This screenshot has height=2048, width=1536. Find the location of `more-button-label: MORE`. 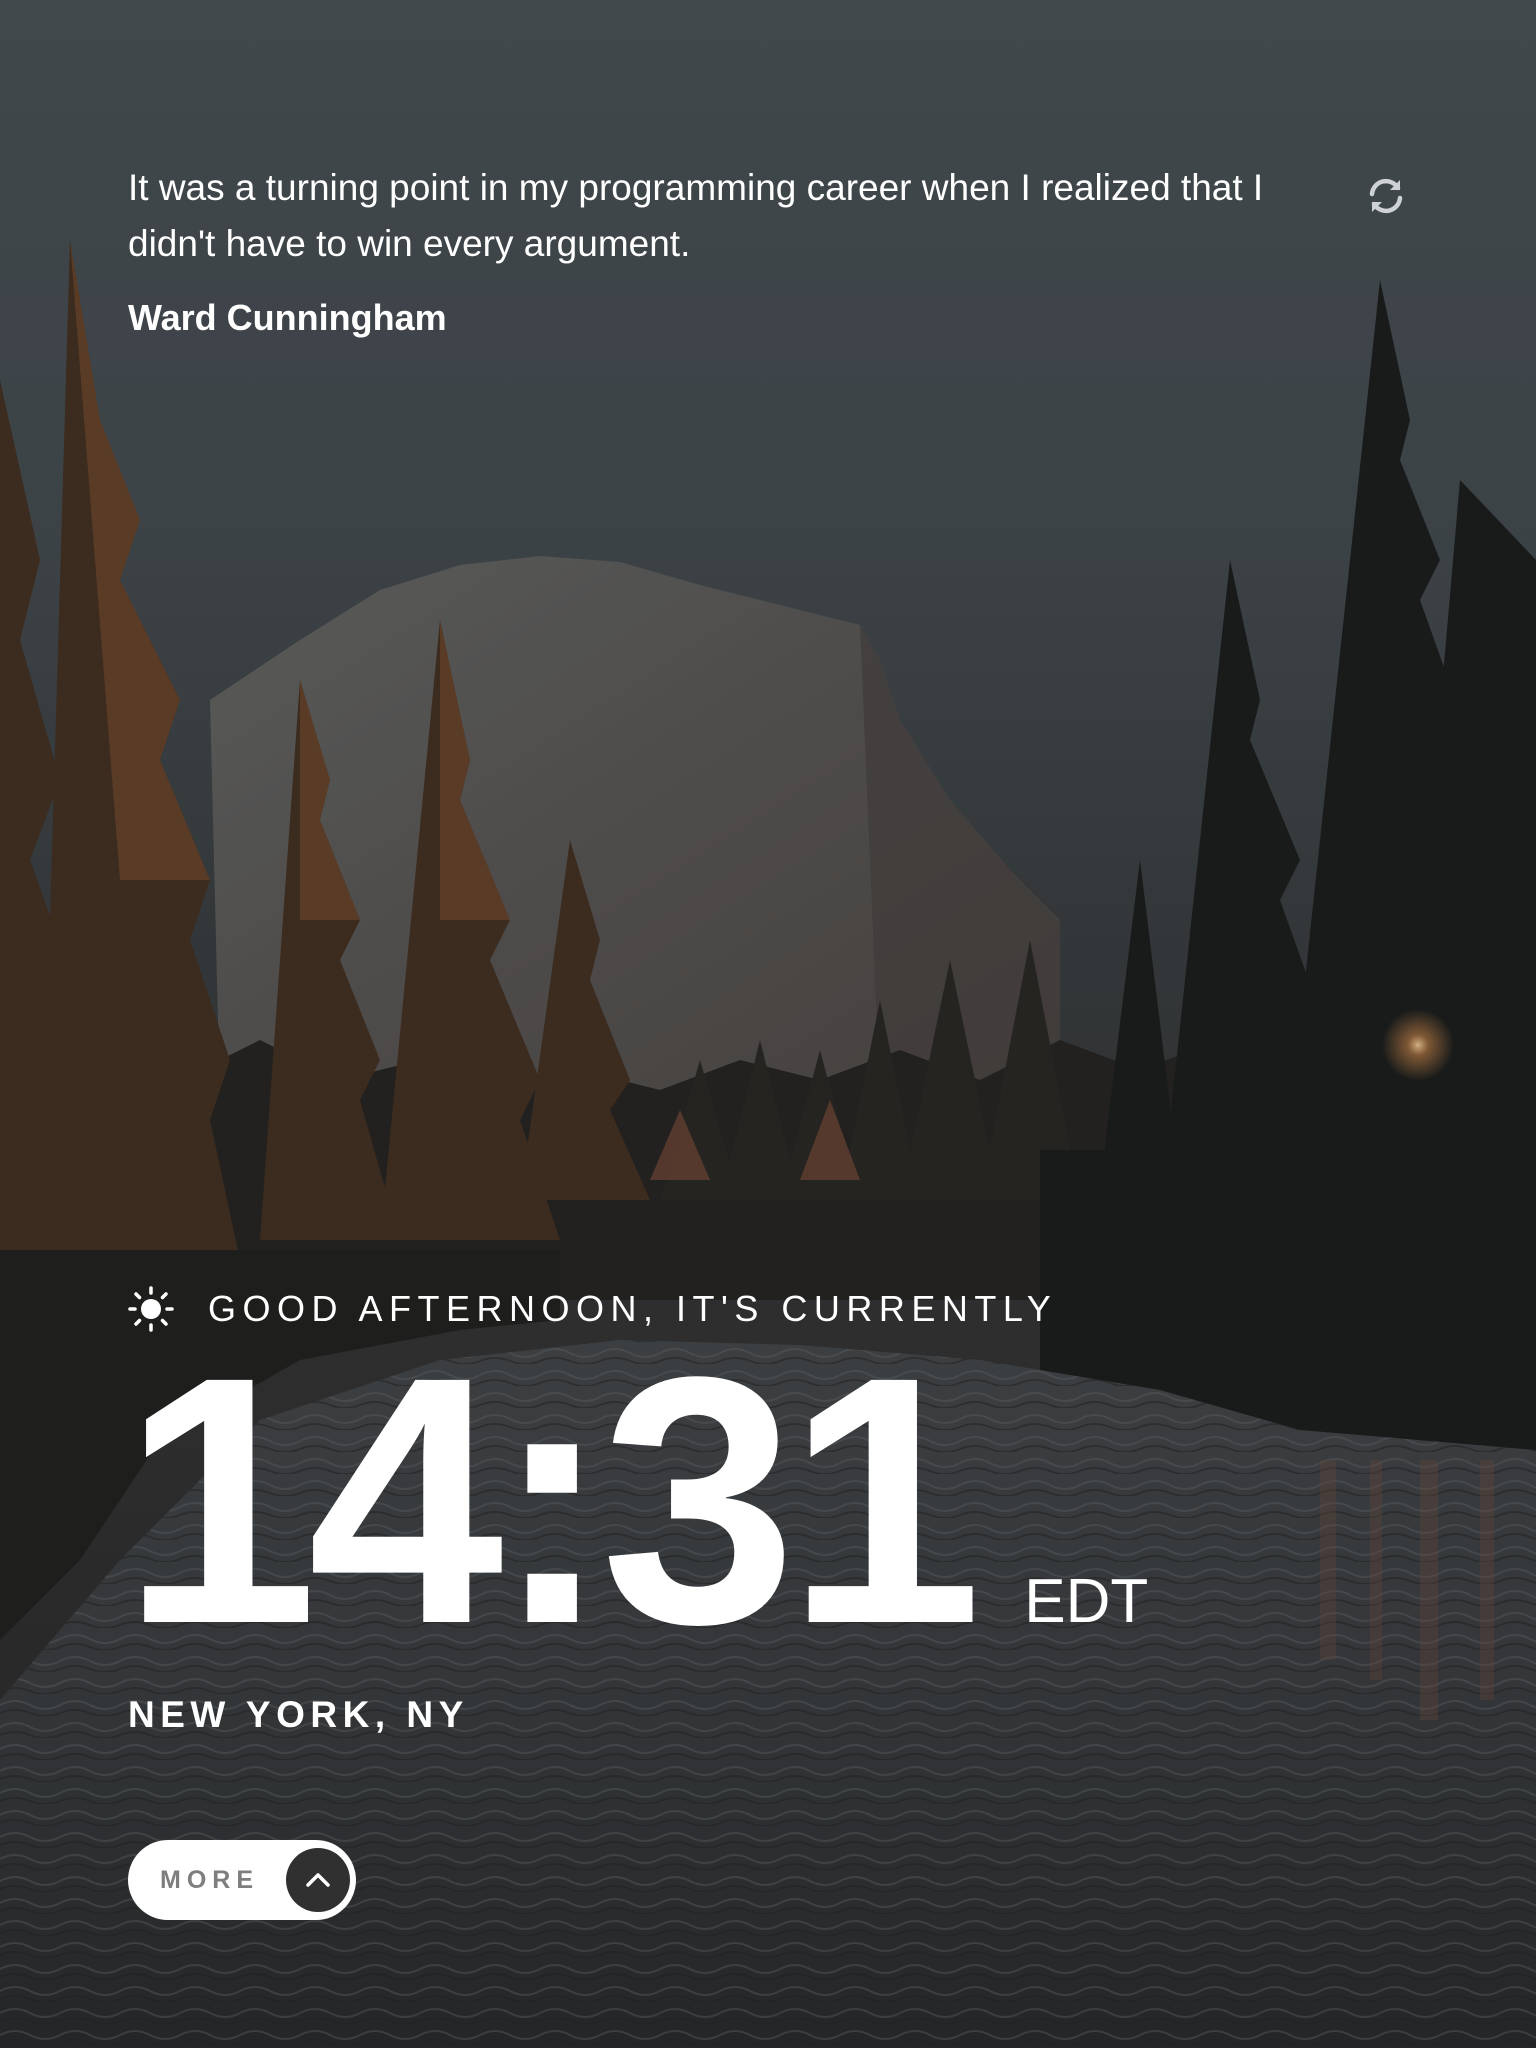

more-button-label: MORE is located at coordinates (209, 1880).